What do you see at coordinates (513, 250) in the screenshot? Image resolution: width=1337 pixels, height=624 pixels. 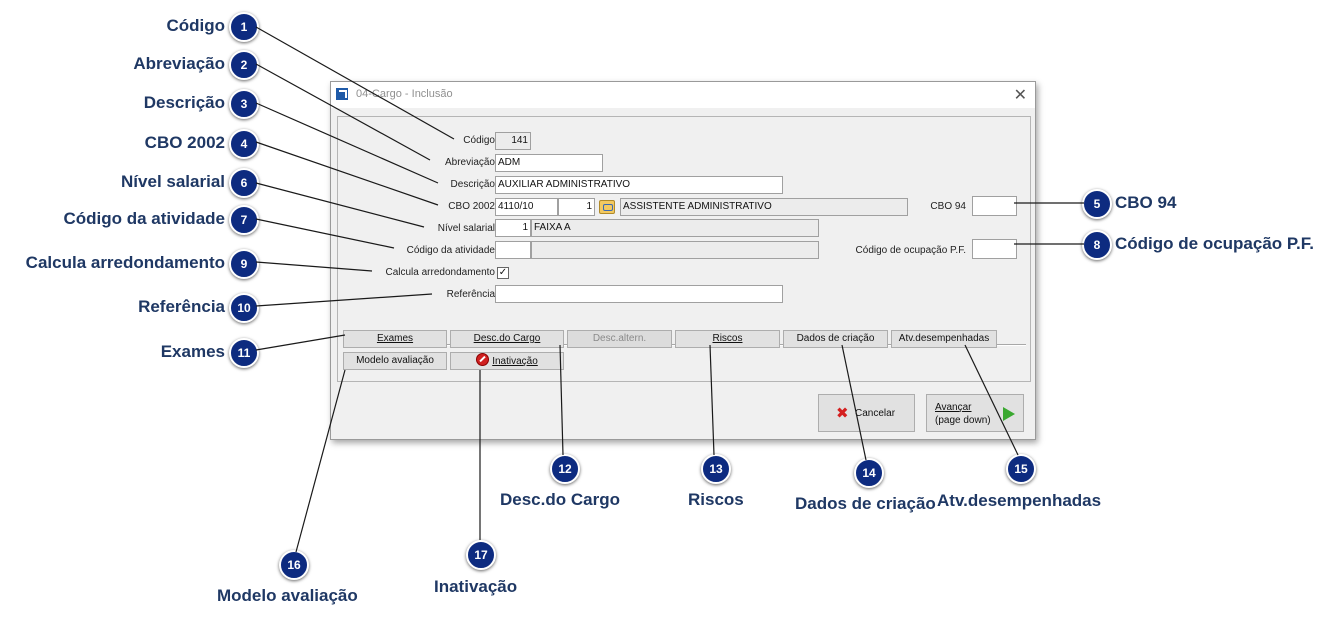 I see `codigo-atividade-field` at bounding box center [513, 250].